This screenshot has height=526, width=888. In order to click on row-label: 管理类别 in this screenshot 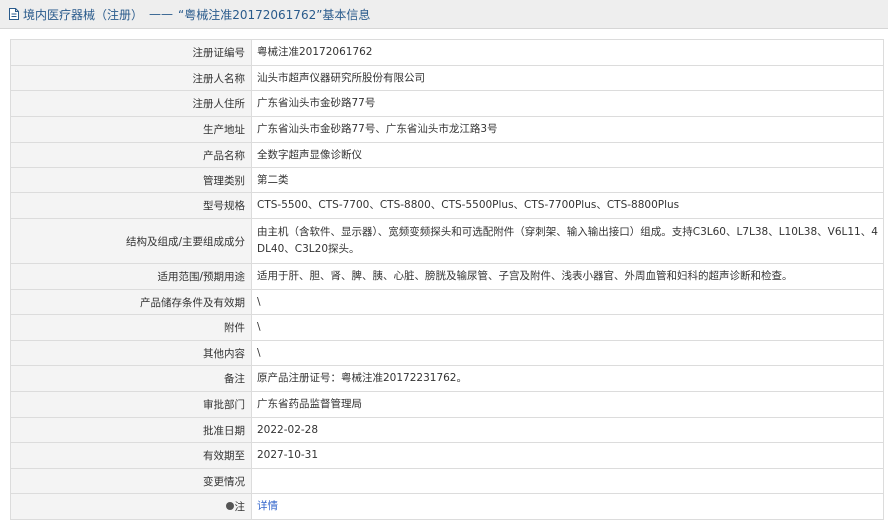, I will do `click(131, 180)`.